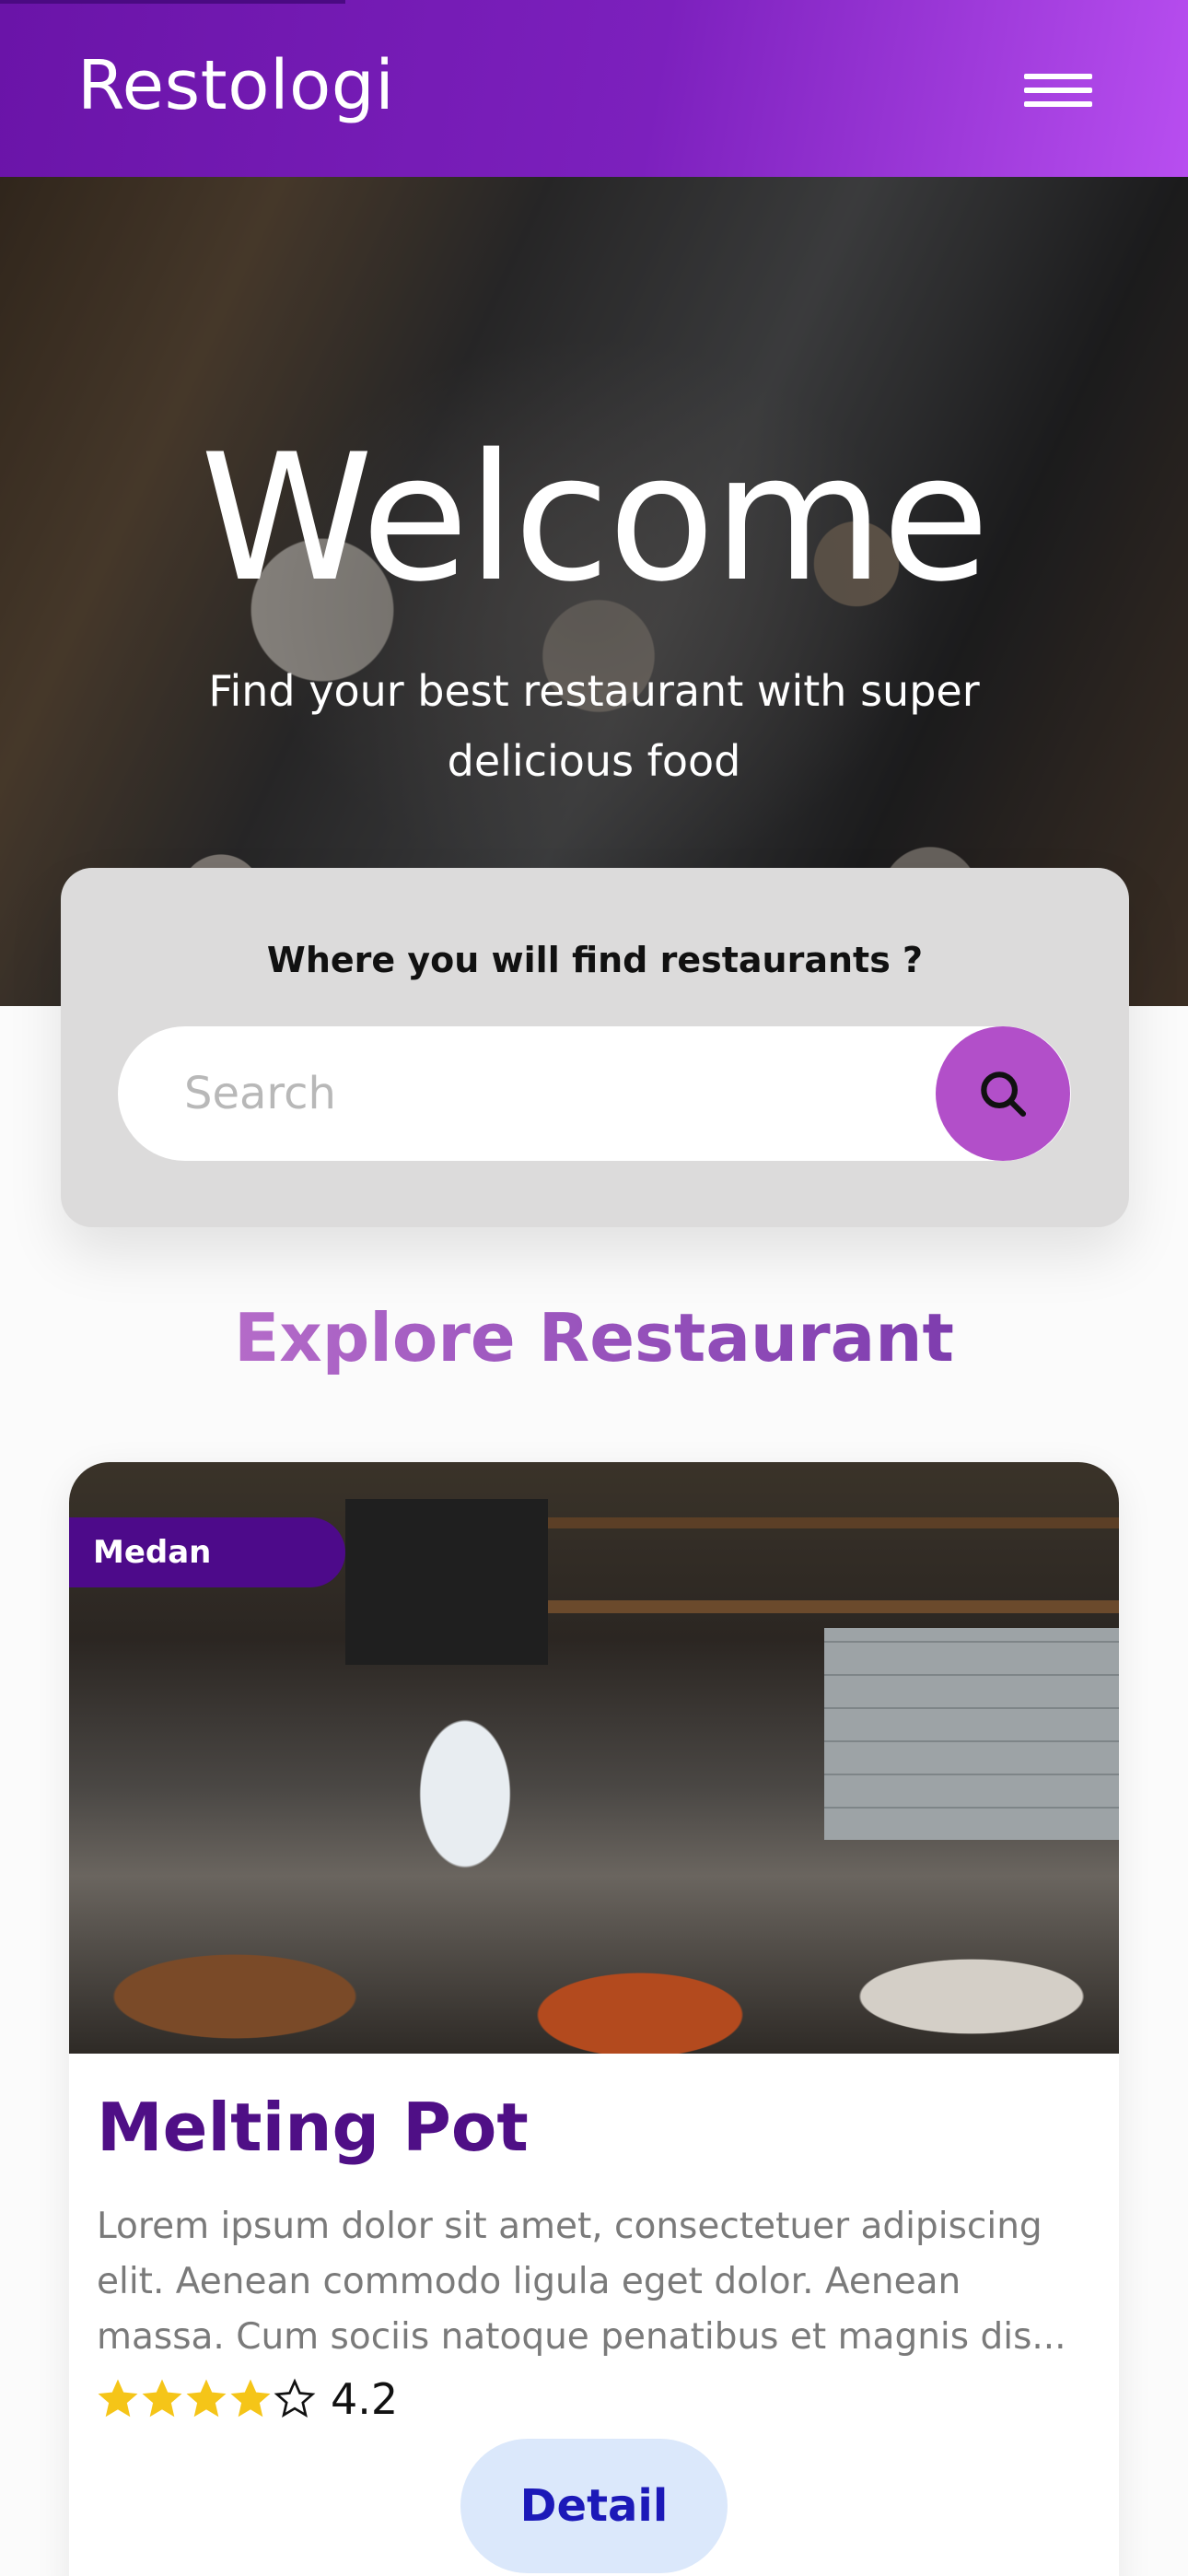 The width and height of the screenshot is (1188, 2576). What do you see at coordinates (594, 2506) in the screenshot?
I see `detail-button: Detail` at bounding box center [594, 2506].